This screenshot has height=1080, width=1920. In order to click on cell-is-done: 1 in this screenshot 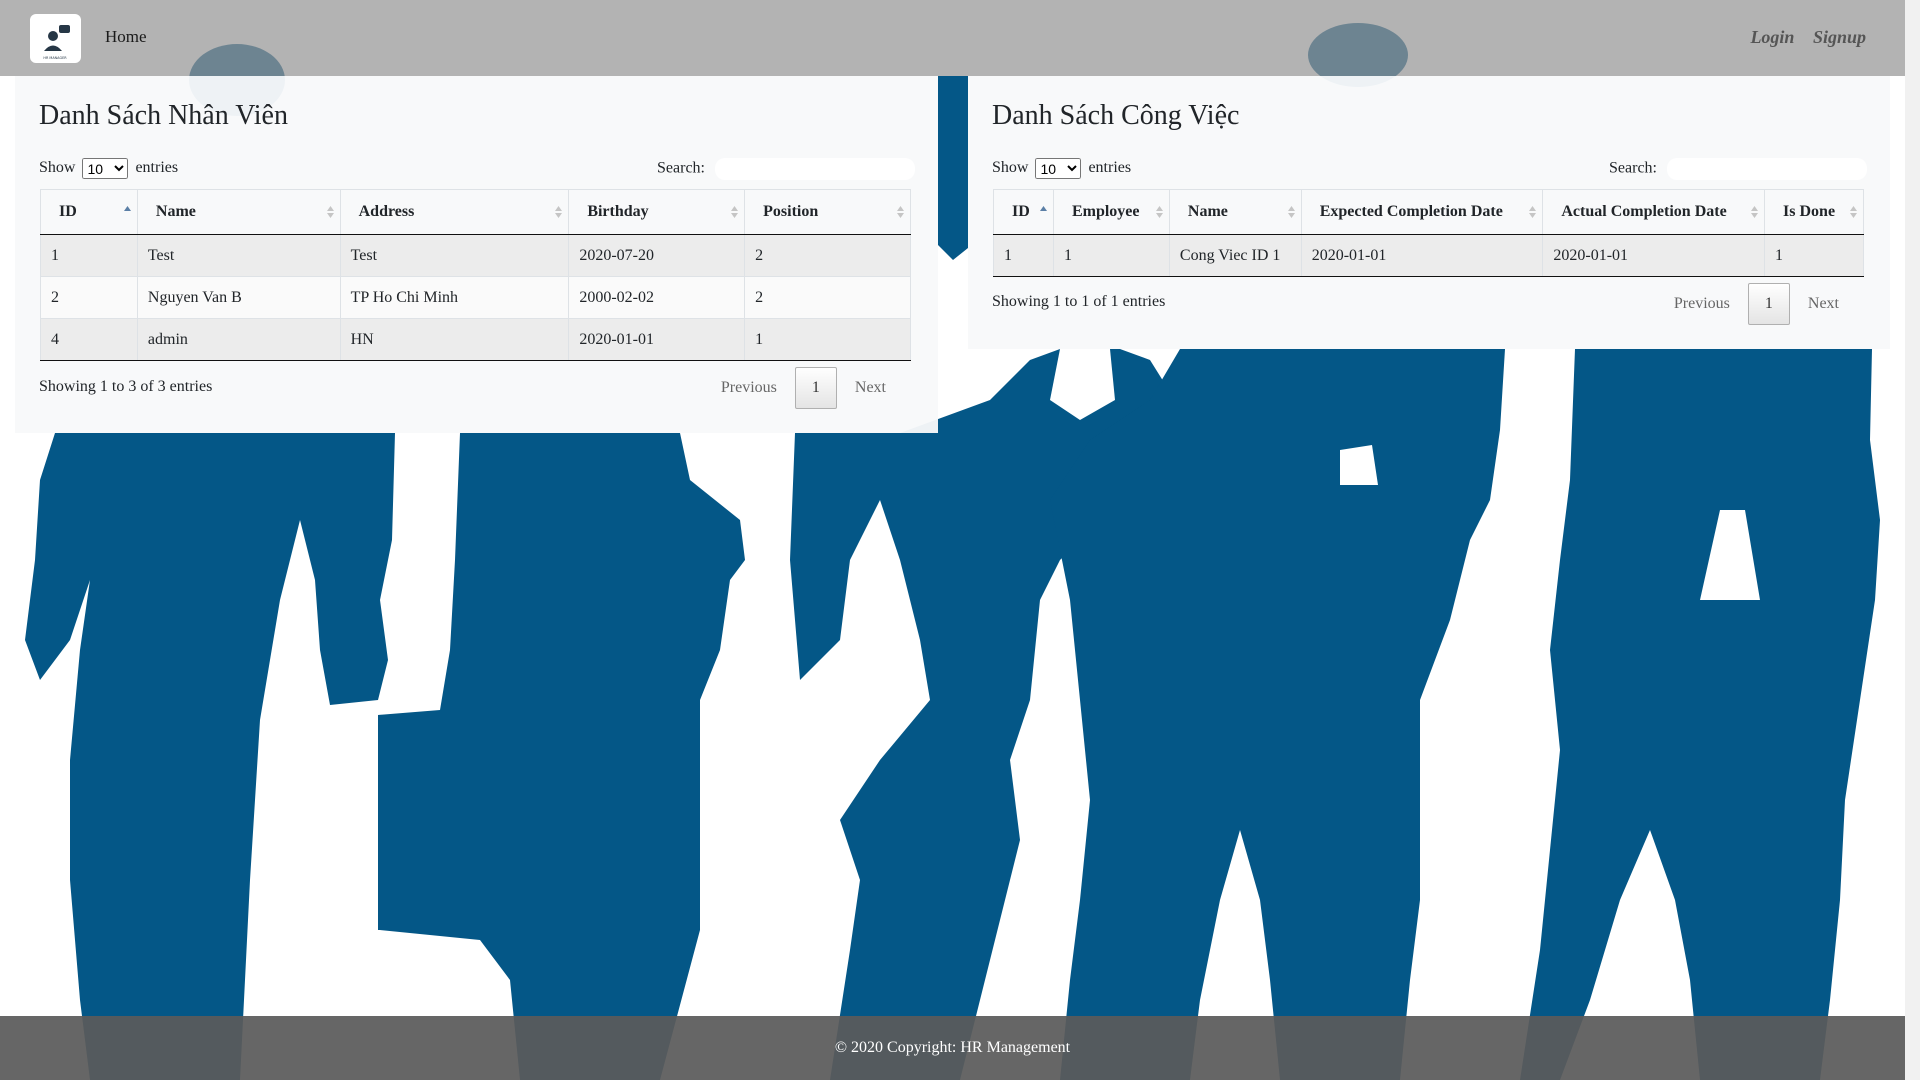, I will do `click(1814, 255)`.